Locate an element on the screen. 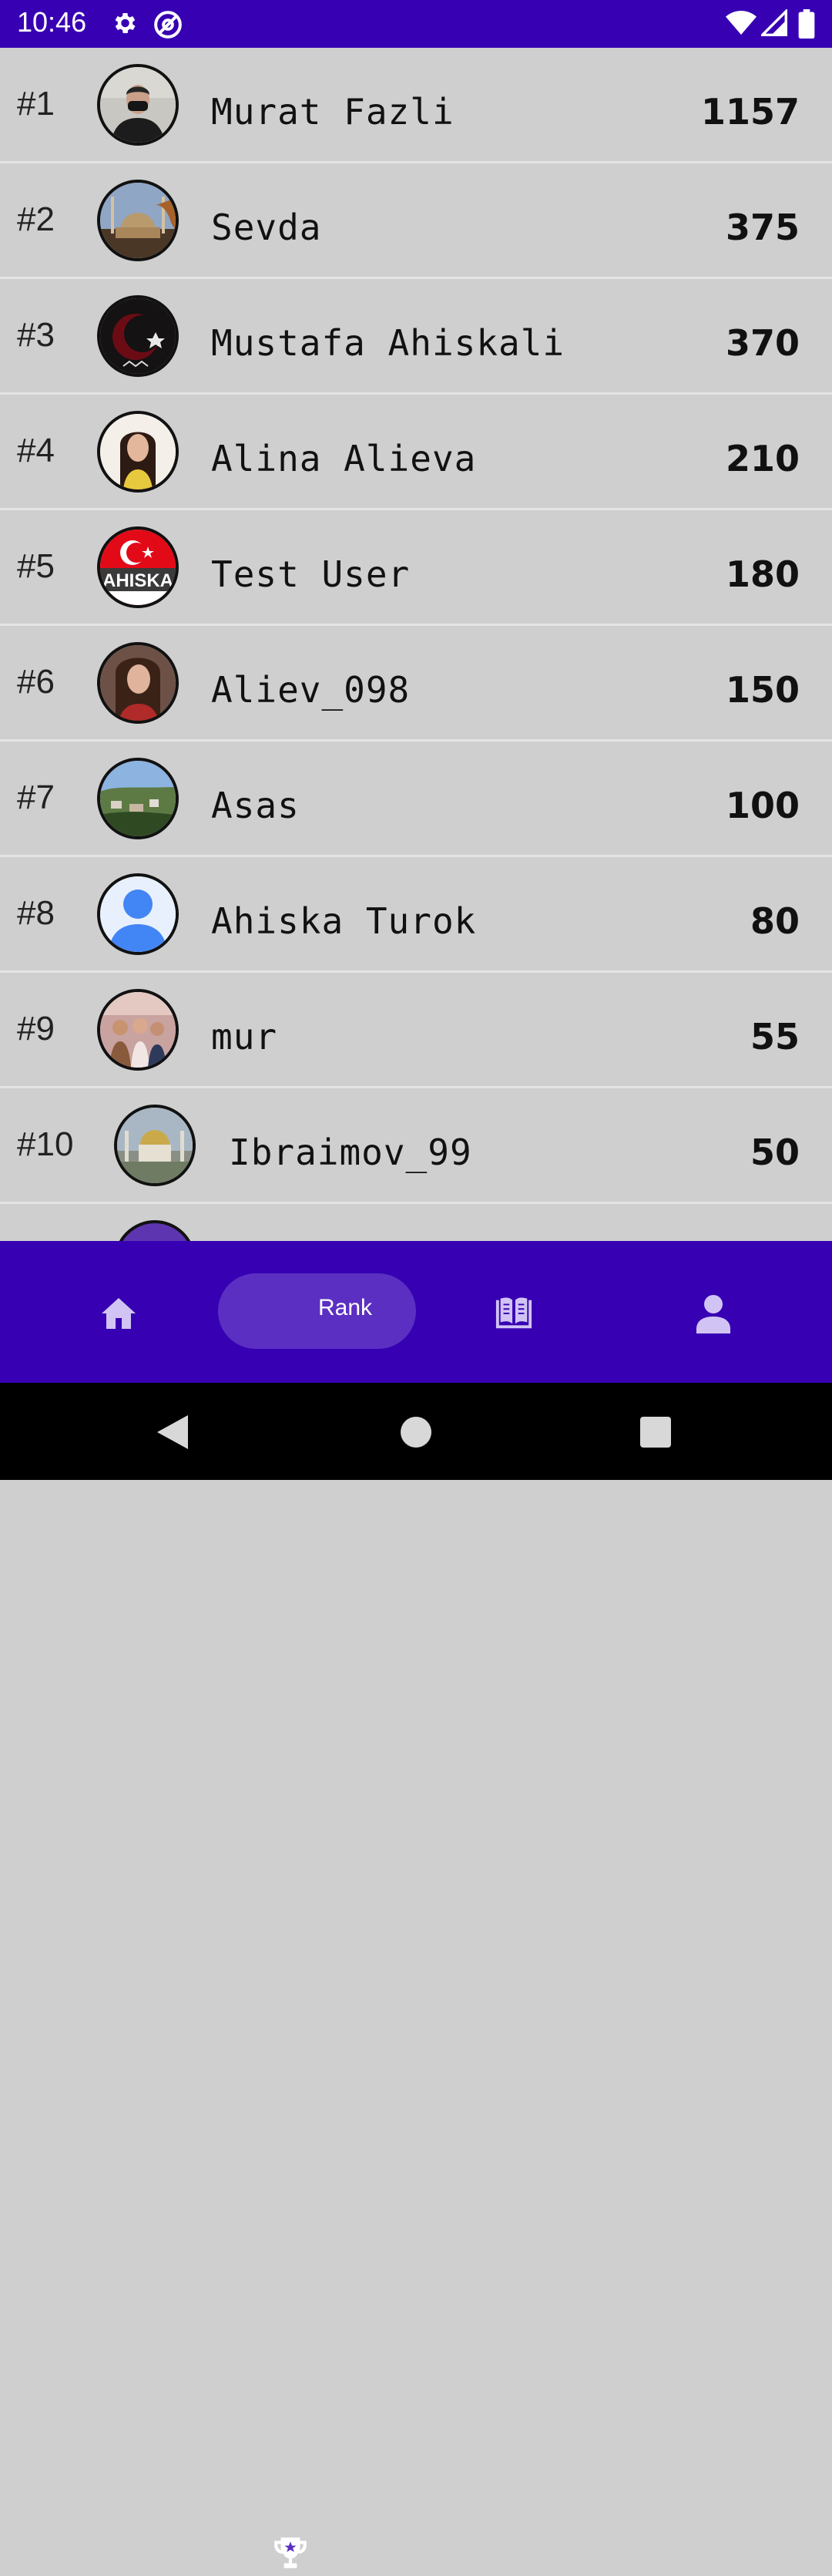 This screenshot has height=2576, width=832. rank-number: #10 is located at coordinates (45, 1144).